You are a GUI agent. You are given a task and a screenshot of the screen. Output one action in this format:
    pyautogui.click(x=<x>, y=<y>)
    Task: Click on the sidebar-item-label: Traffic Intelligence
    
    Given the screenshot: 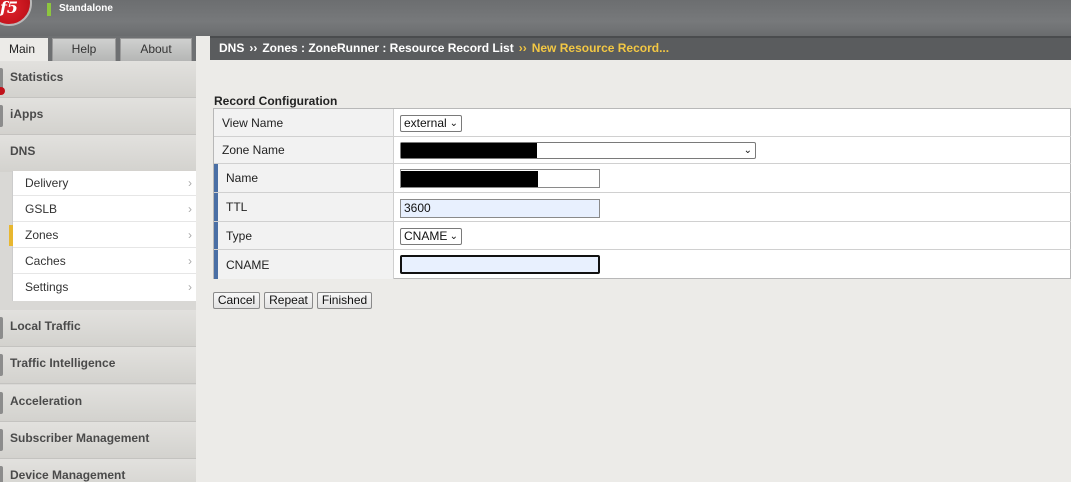 What is the action you would take?
    pyautogui.click(x=63, y=363)
    